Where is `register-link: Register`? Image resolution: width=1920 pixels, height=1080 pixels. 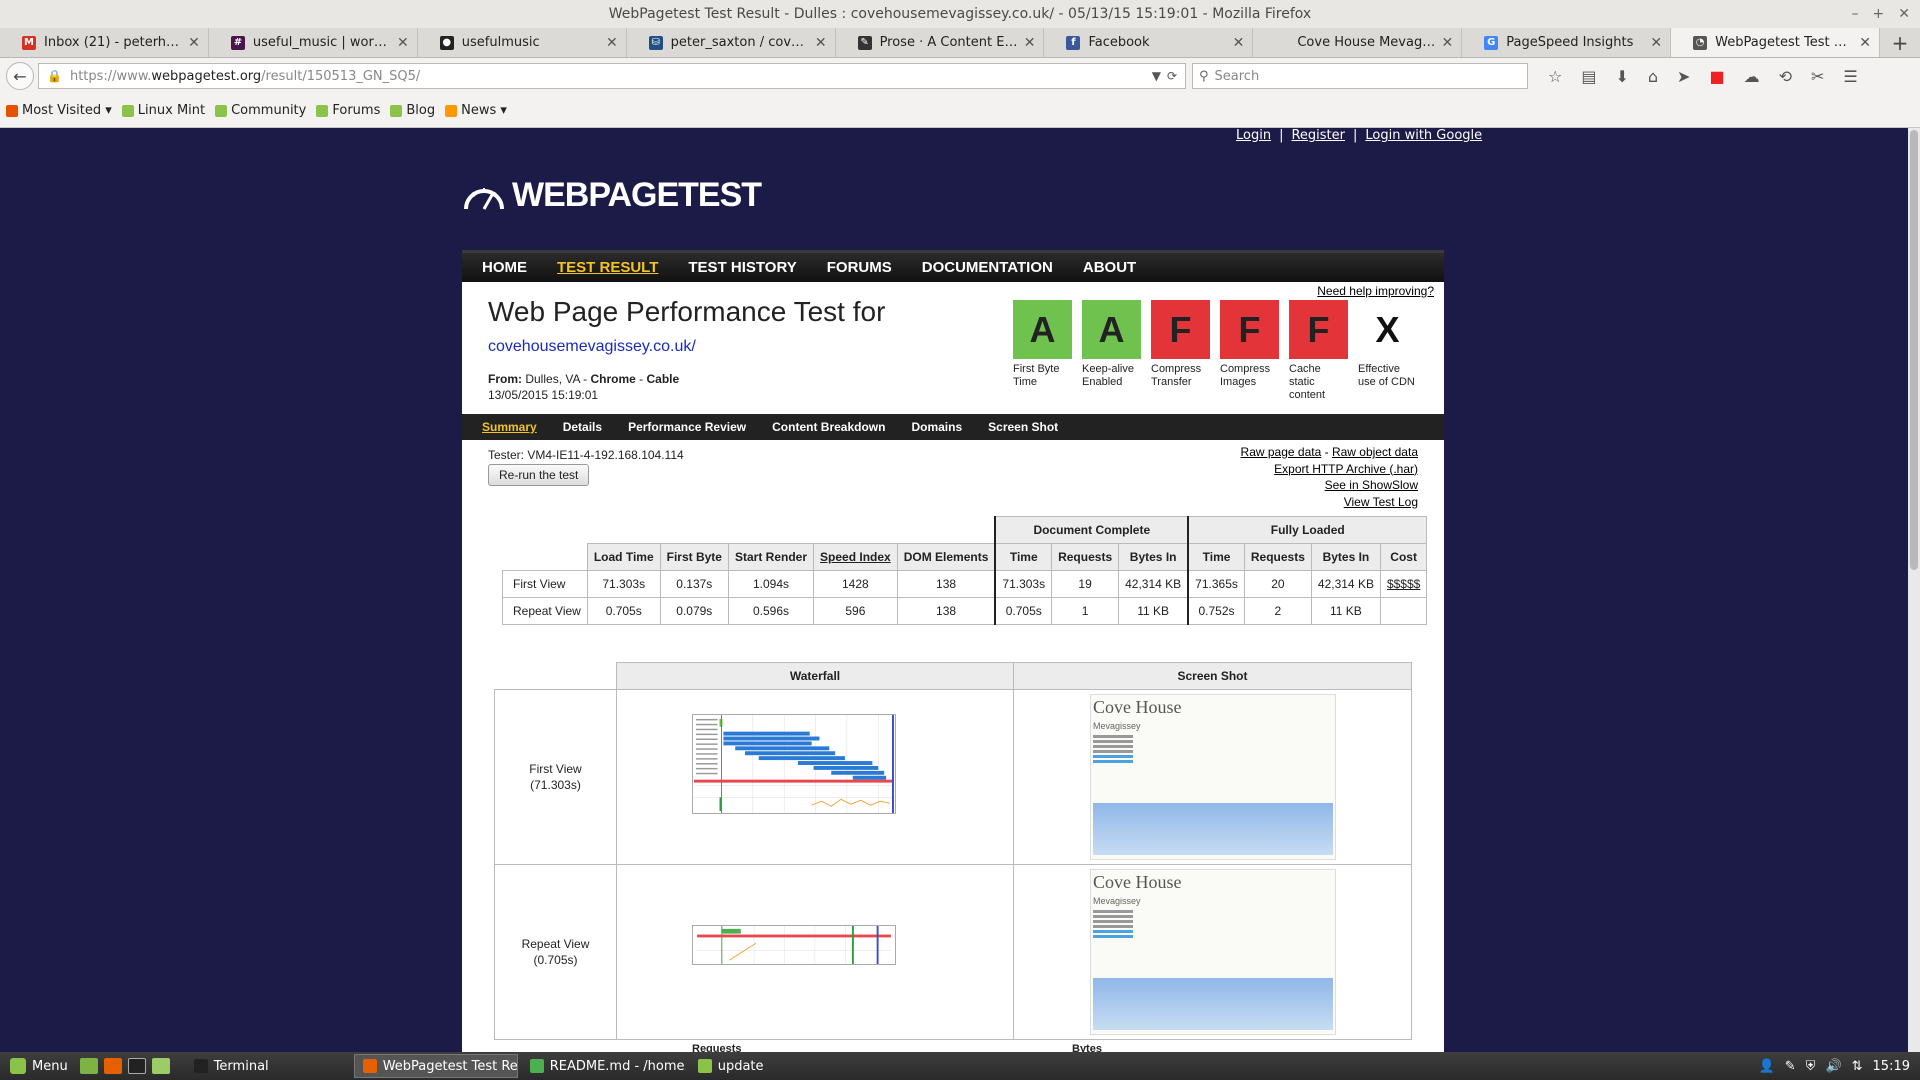 register-link: Register is located at coordinates (1318, 135).